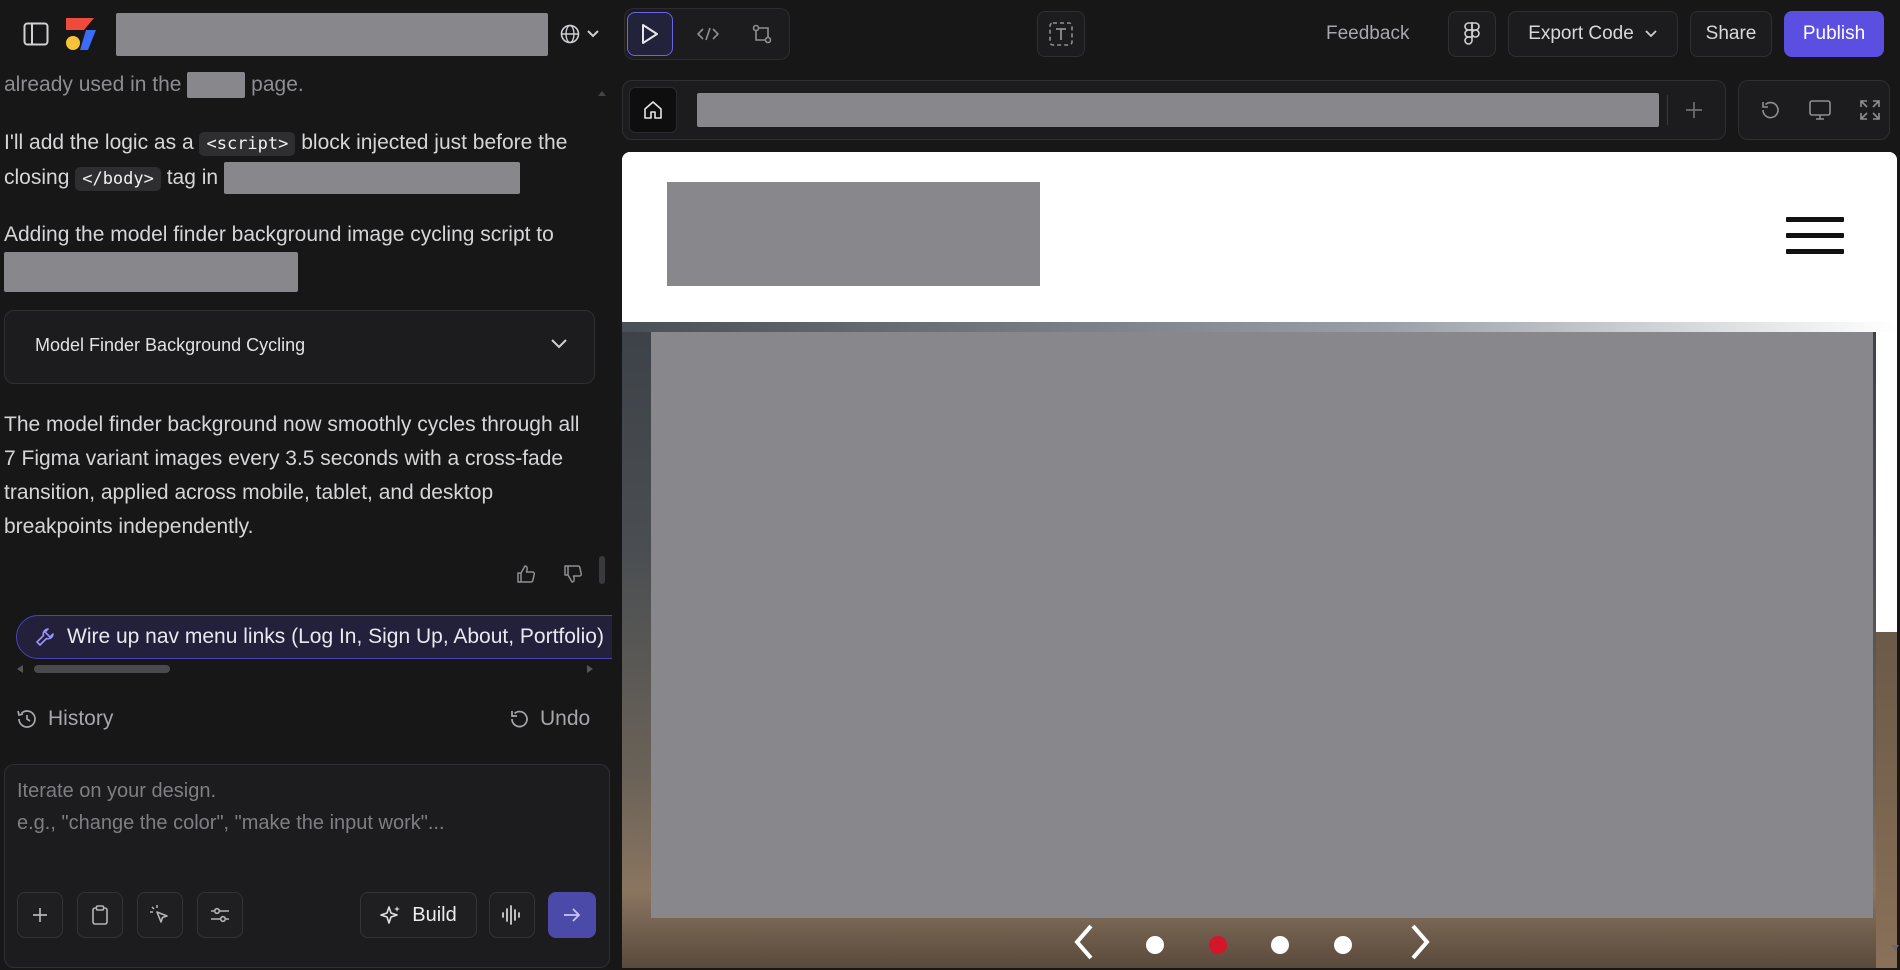 The width and height of the screenshot is (1900, 970). I want to click on top-bar: Feedback Export Code Share Publish, so click(950, 34).